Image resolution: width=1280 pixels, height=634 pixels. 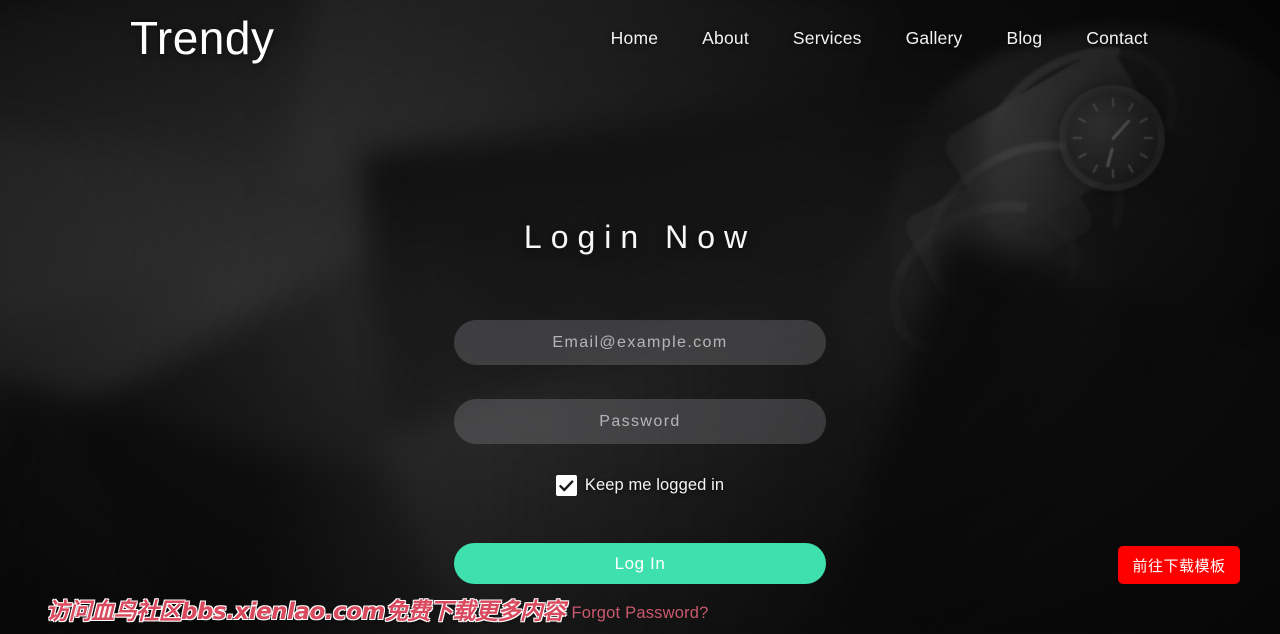 What do you see at coordinates (879, 38) in the screenshot?
I see `main-navigation: Home About Services Gallery Blog Contact` at bounding box center [879, 38].